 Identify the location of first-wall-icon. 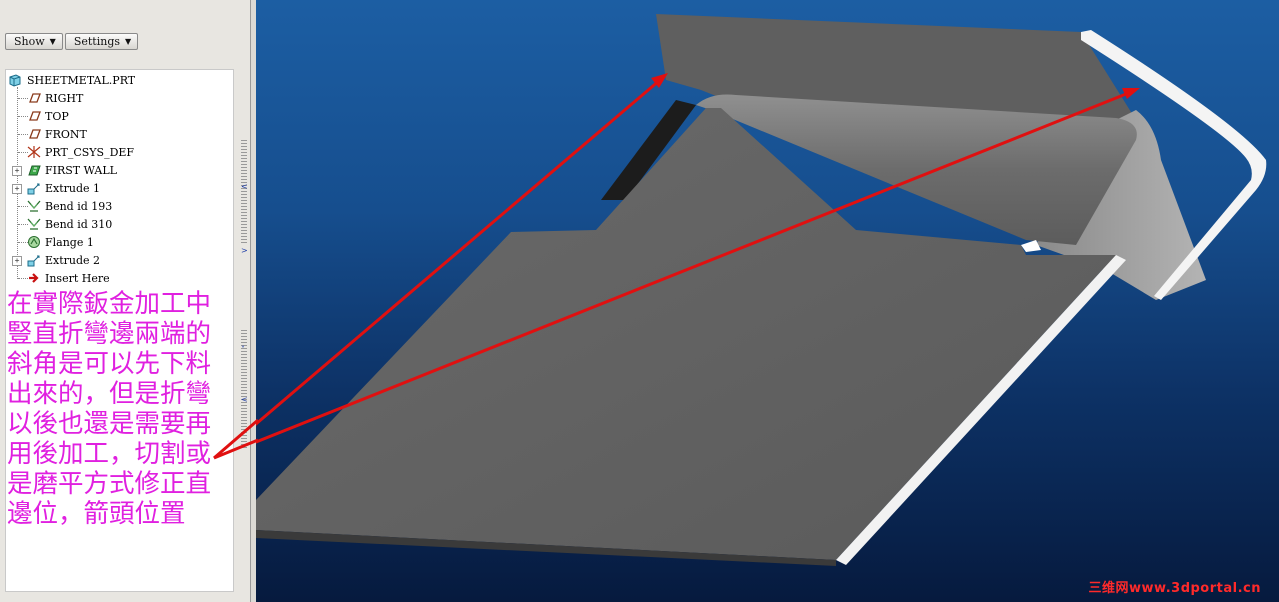
(34, 170).